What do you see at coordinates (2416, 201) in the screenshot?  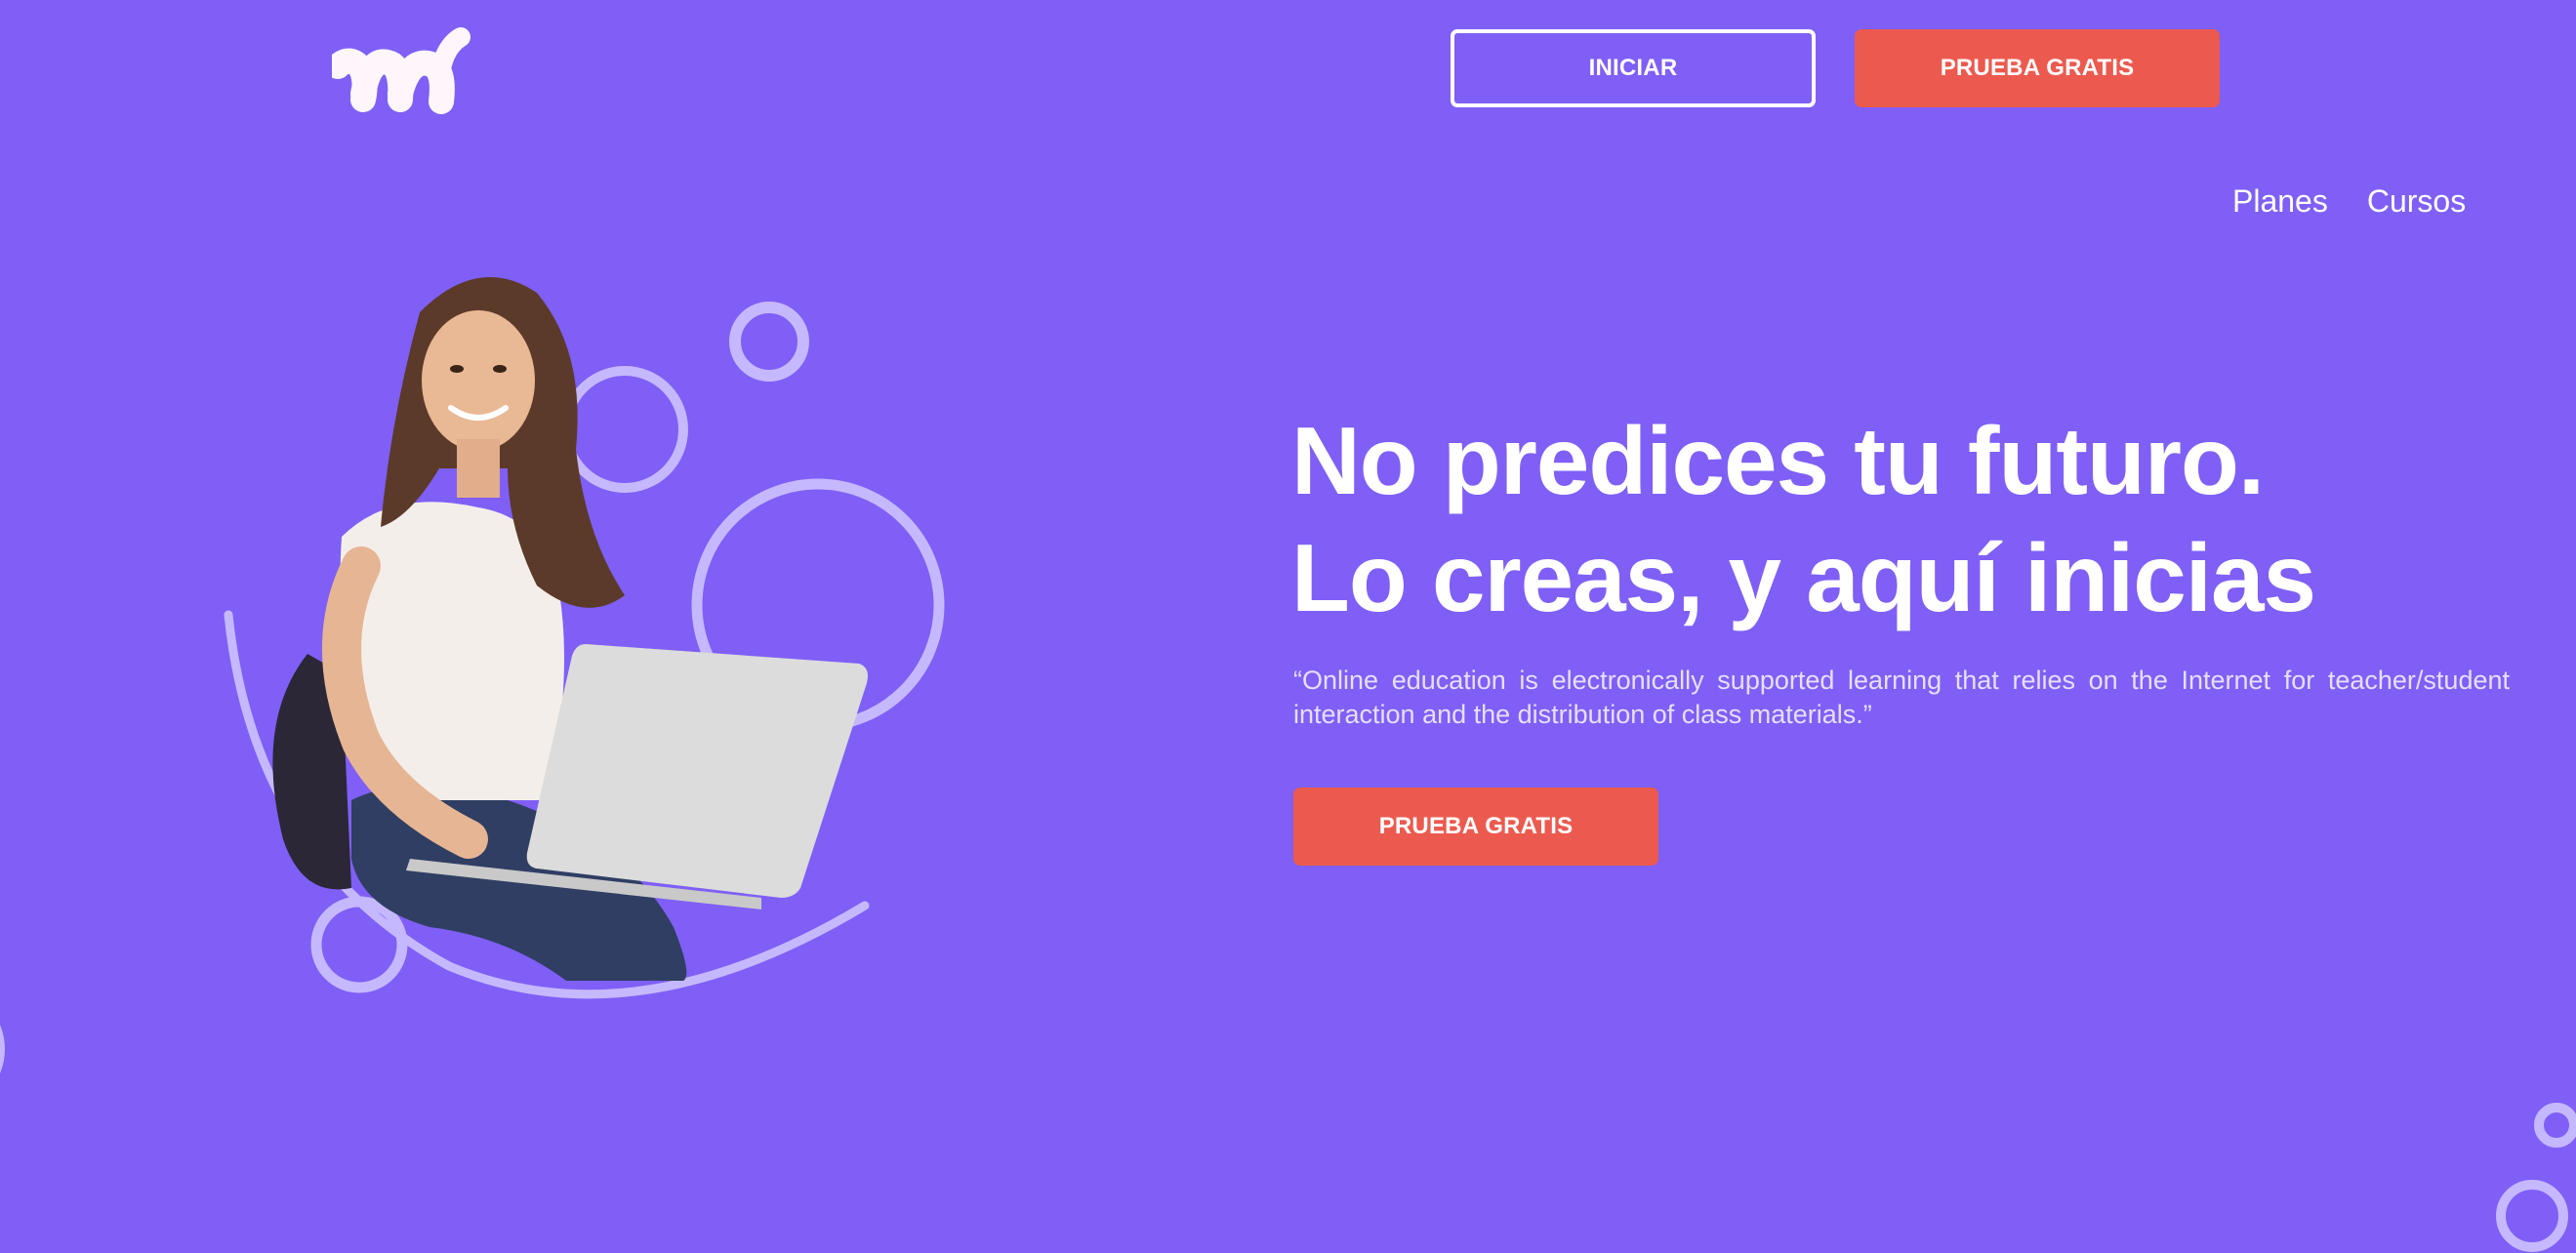 I see `nav-item-cursos: Cursos` at bounding box center [2416, 201].